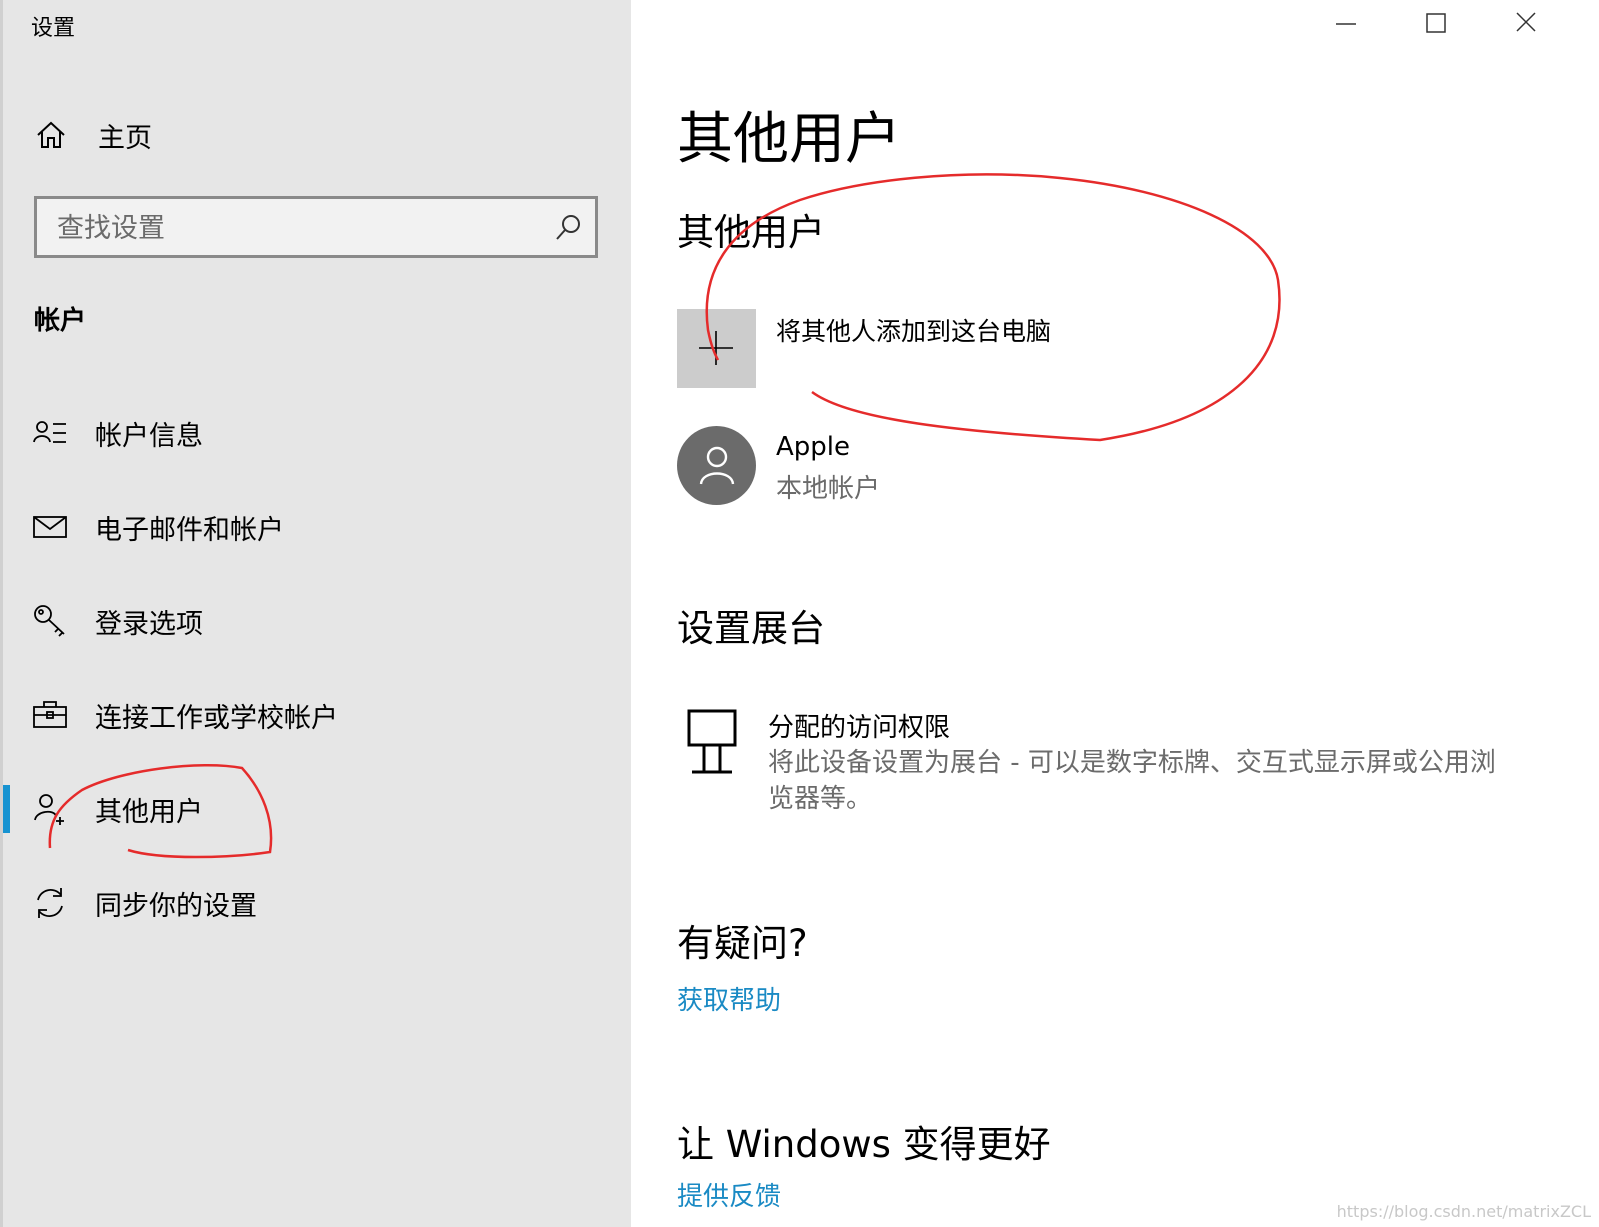 The width and height of the screenshot is (1599, 1227). What do you see at coordinates (53, 28) in the screenshot?
I see `app-title: 设置` at bounding box center [53, 28].